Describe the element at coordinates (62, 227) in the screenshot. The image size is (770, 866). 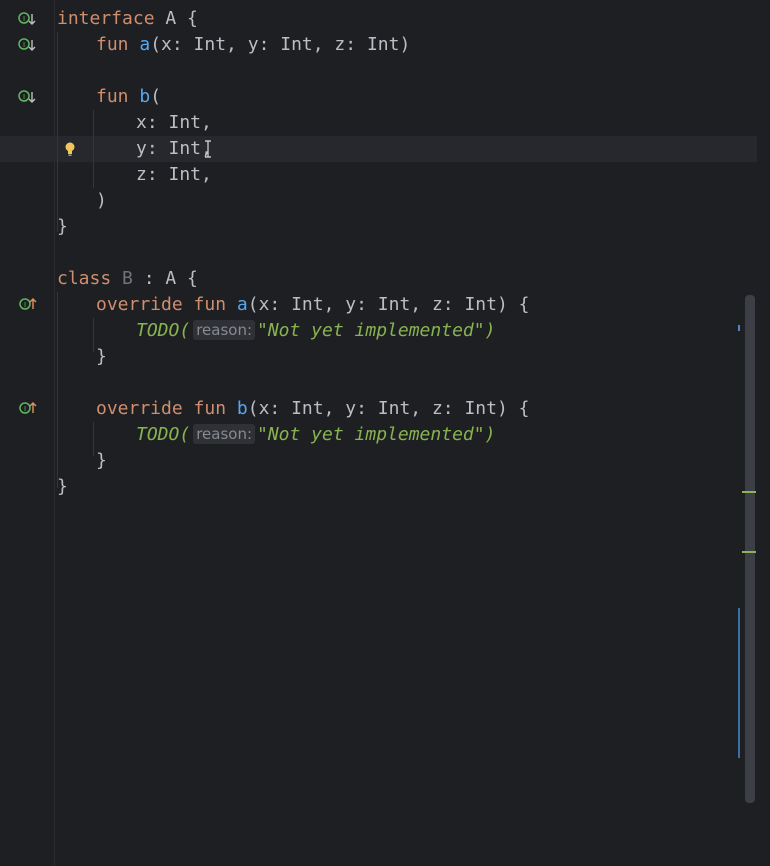
I see `code-line-9: }` at that location.